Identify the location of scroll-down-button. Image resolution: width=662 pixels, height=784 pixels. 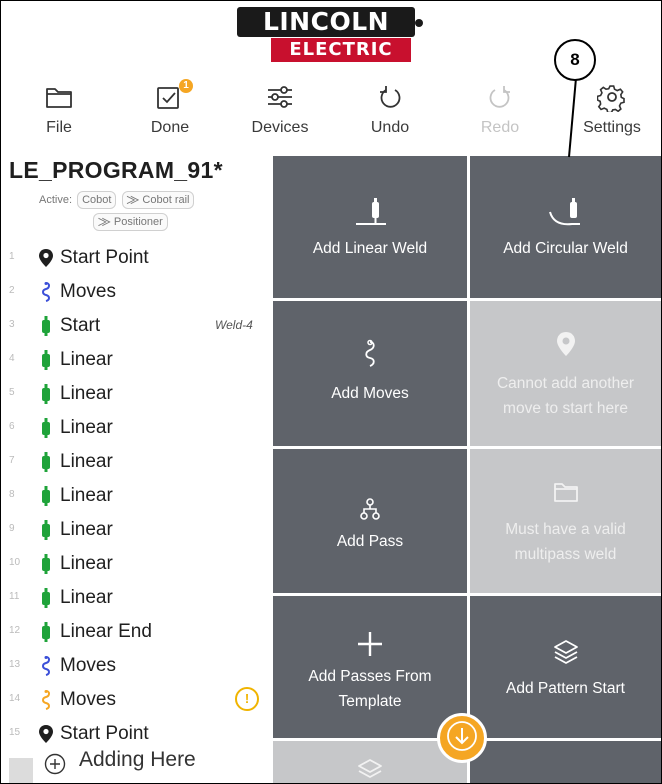
(462, 738).